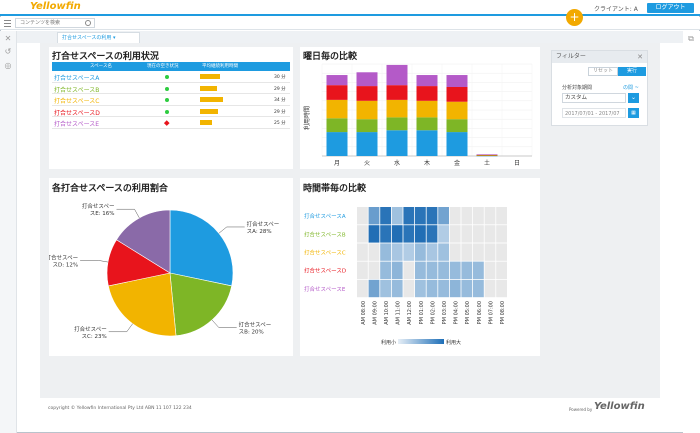 The image size is (700, 433). I want to click on view-icon: ◎, so click(8, 66).